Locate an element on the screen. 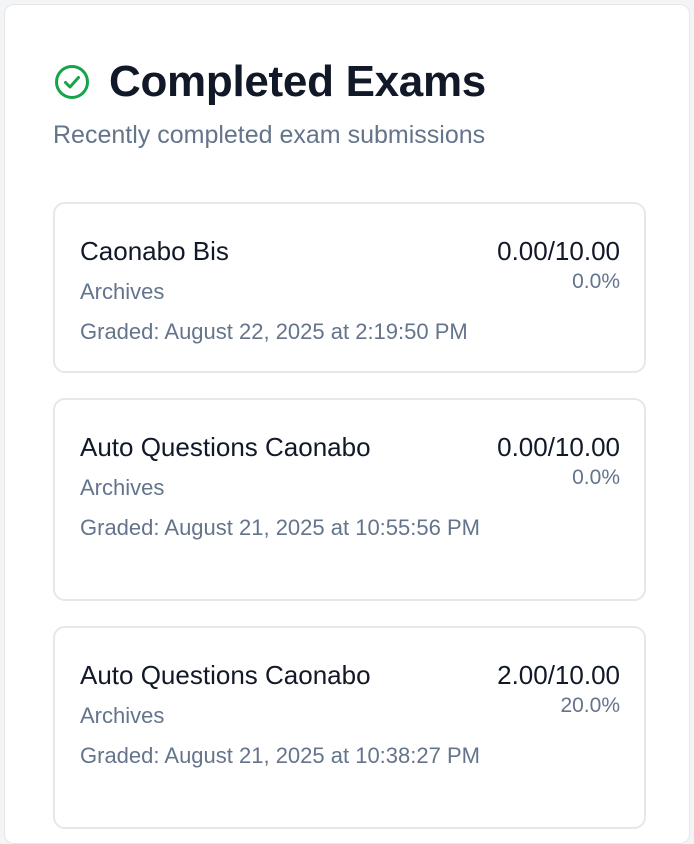 This screenshot has height=844, width=694. exam-score-block: 2.00/10.00 20.0% is located at coordinates (558, 688).